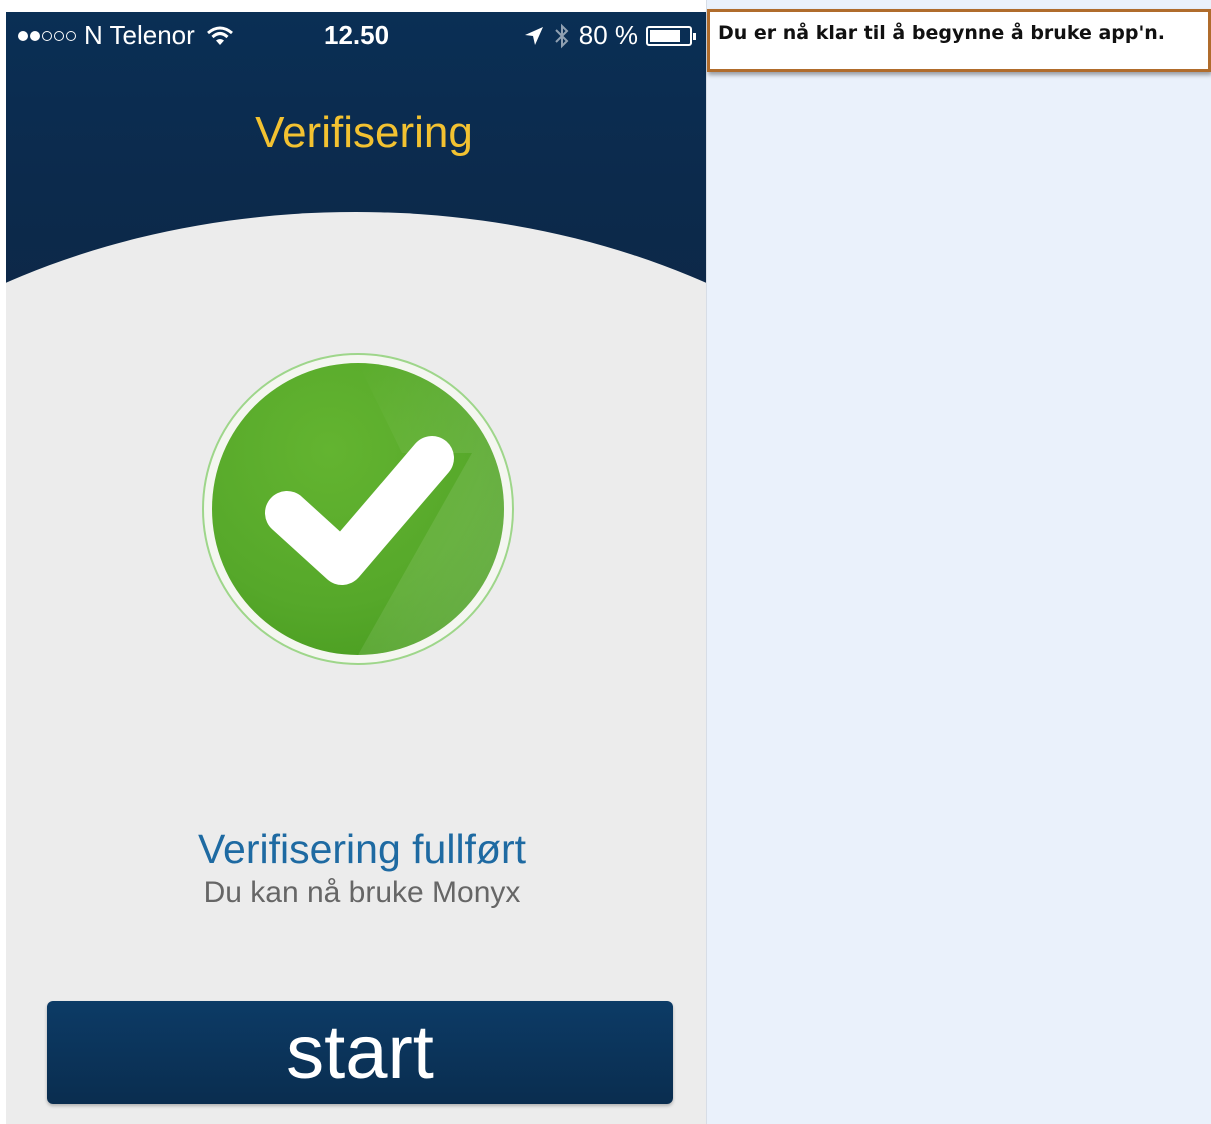 Image resolution: width=1211 pixels, height=1124 pixels. I want to click on status-bar: N Telenor 12.50 80 %, so click(356, 35).